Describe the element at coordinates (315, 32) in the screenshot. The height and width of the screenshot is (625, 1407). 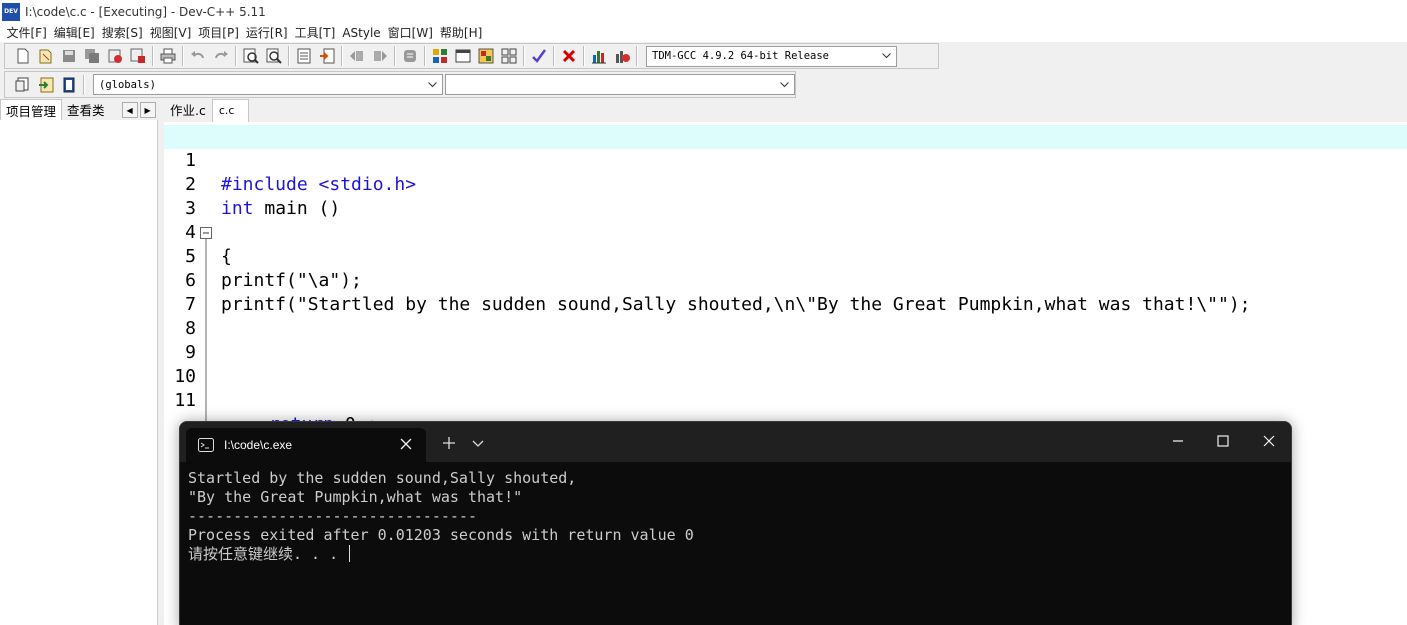
I see `menu-tools: 工具[T]` at that location.